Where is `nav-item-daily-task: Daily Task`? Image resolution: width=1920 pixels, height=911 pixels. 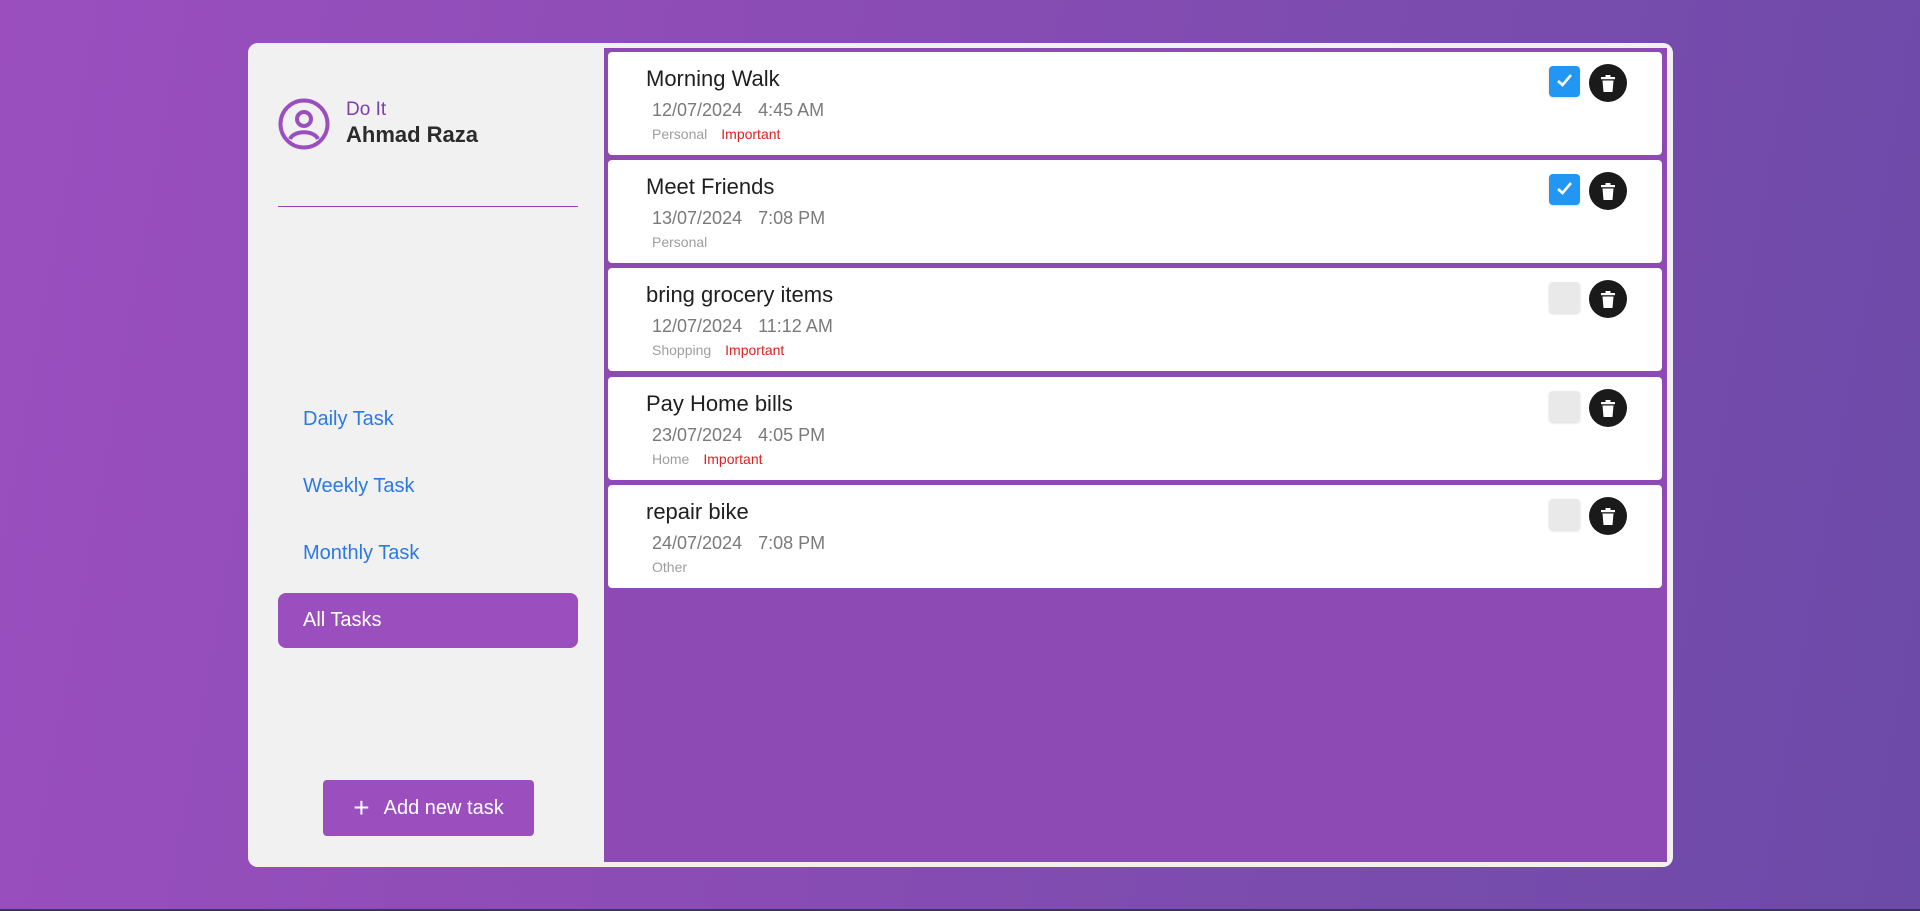 nav-item-daily-task: Daily Task is located at coordinates (428, 419).